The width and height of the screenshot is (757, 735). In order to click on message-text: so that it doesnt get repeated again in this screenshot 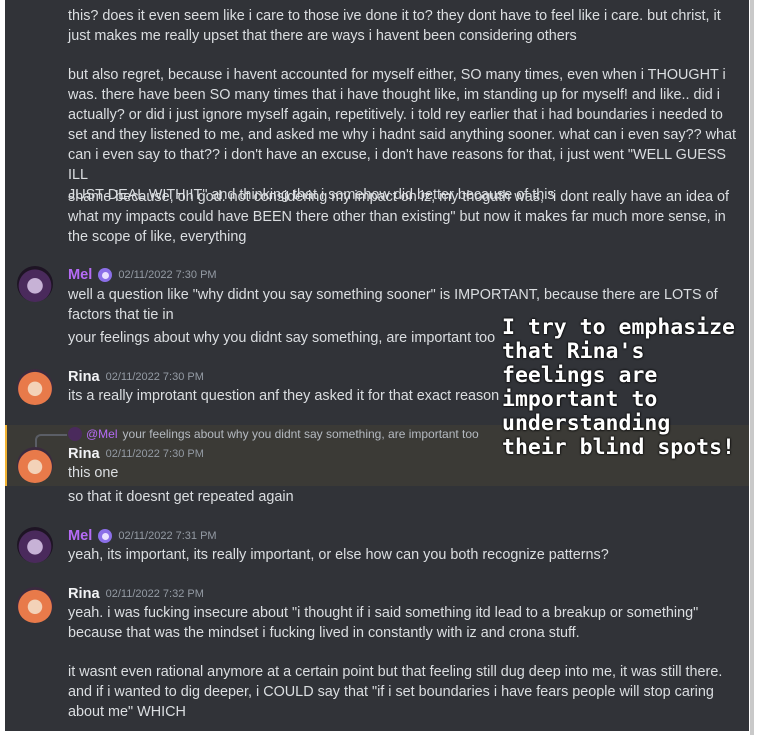, I will do `click(181, 497)`.